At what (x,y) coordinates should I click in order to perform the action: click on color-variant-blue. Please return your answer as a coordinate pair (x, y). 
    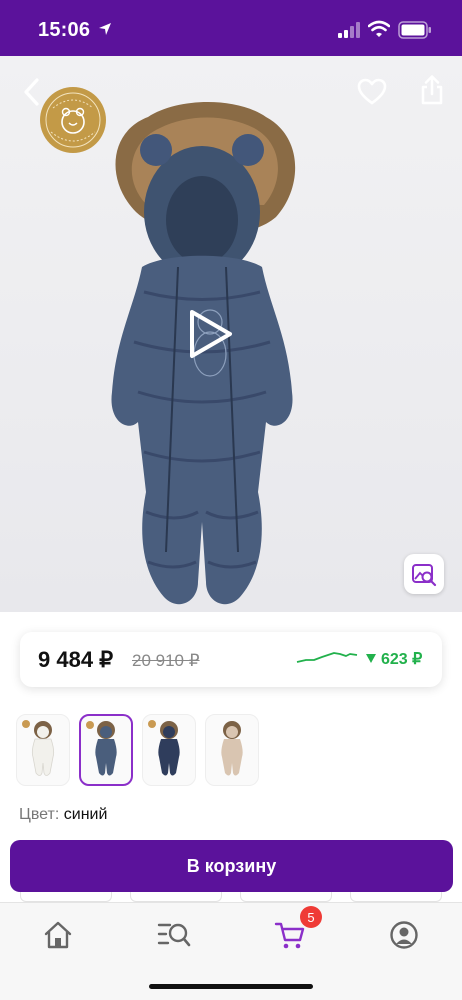
    Looking at the image, I should click on (106, 750).